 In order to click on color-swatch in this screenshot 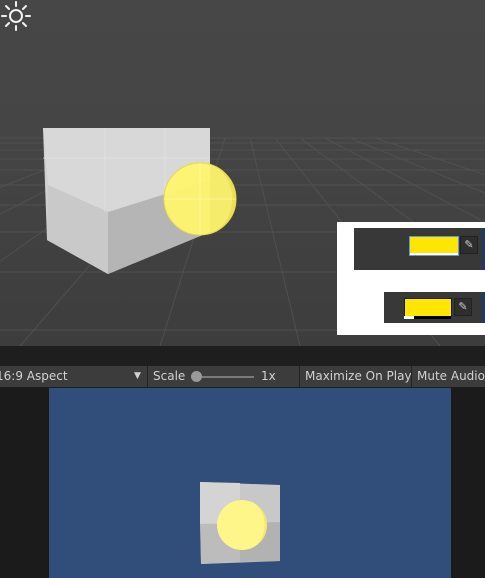, I will do `click(428, 307)`.